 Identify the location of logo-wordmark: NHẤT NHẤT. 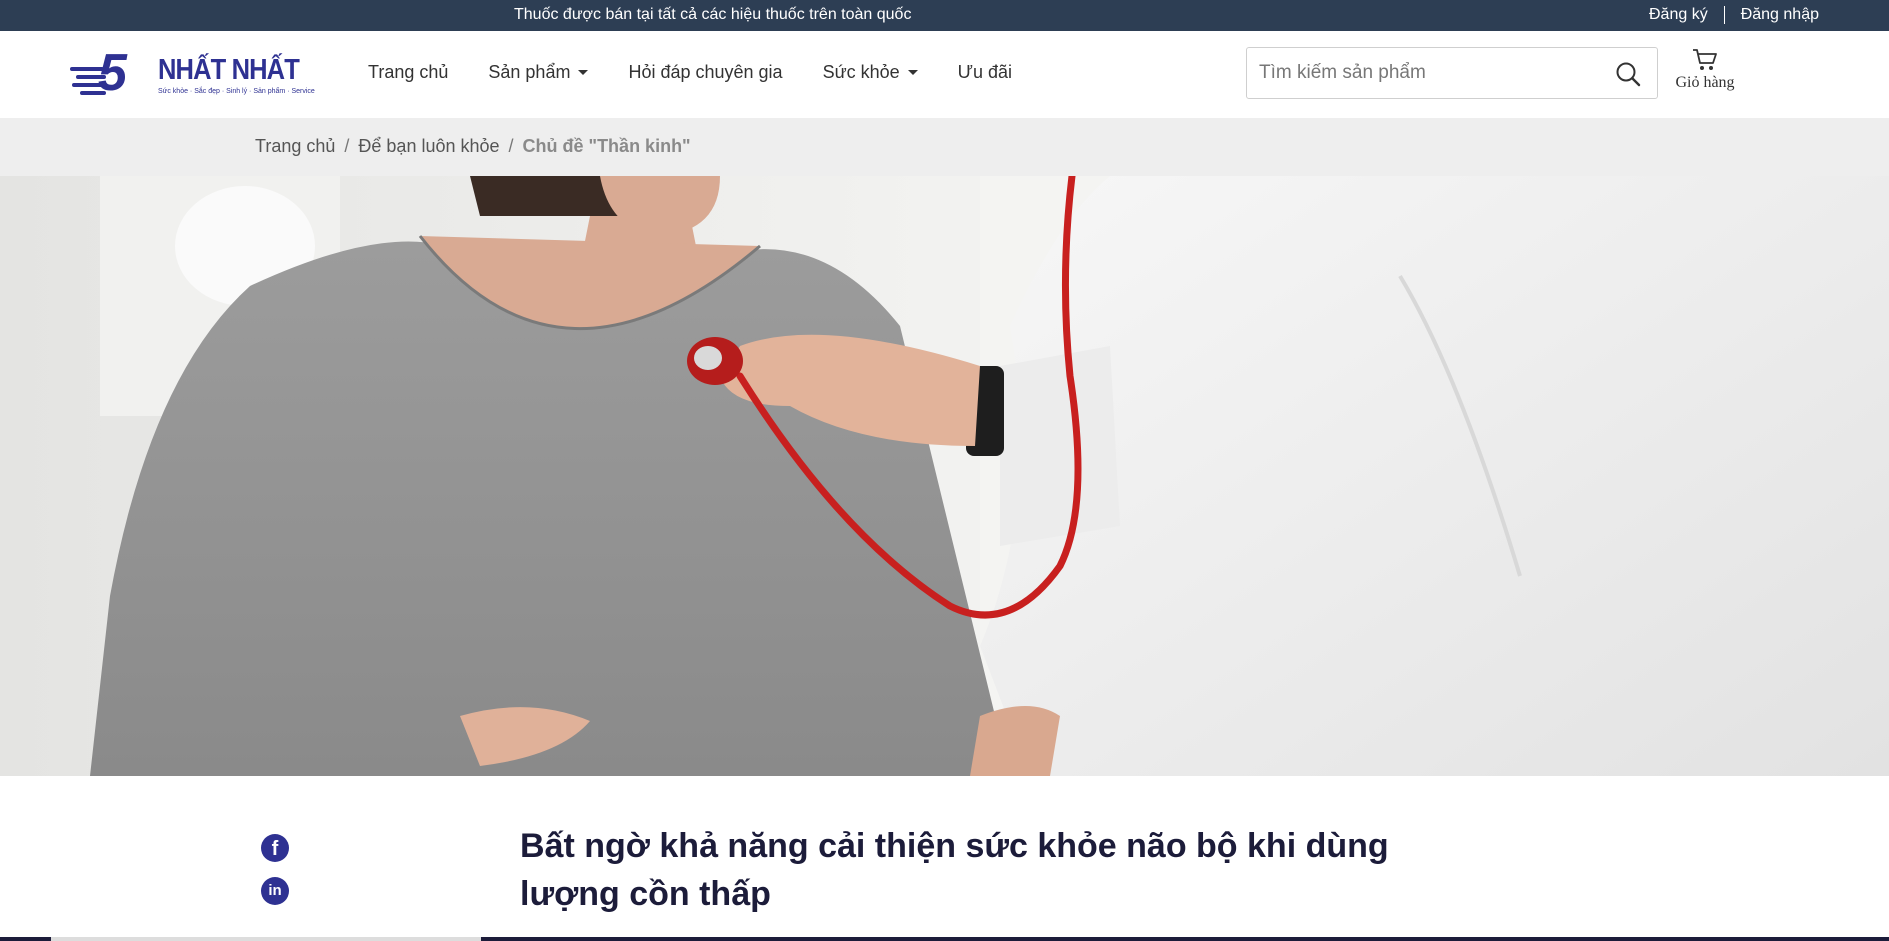
(229, 70).